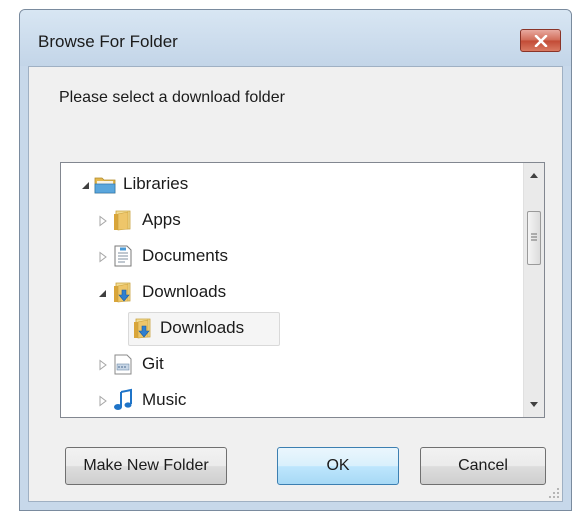 The width and height of the screenshot is (574, 514). Describe the element at coordinates (534, 176) in the screenshot. I see `scroll-up-arrow-icon` at that location.